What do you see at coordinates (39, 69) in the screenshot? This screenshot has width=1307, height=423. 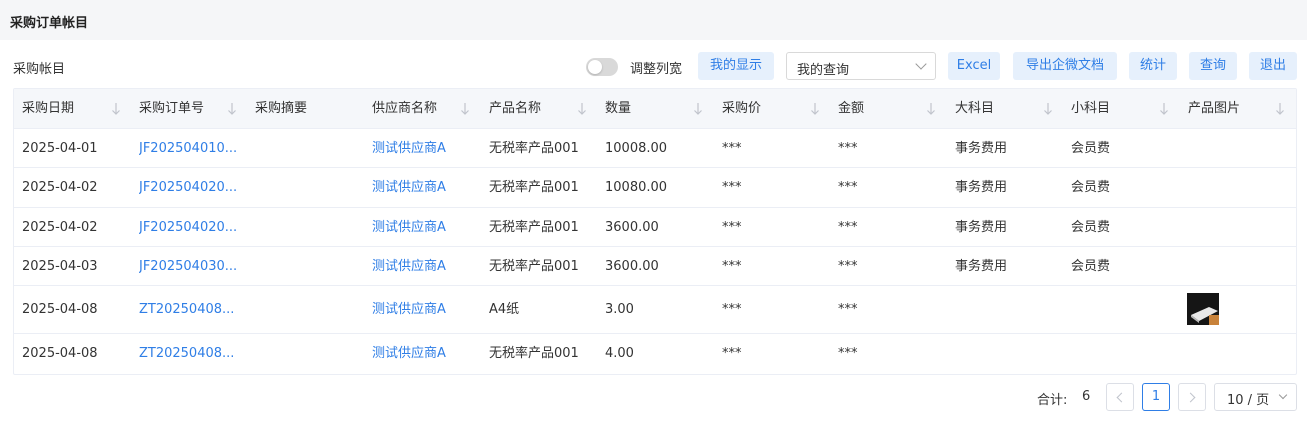 I see `section-label: 采购帐目` at bounding box center [39, 69].